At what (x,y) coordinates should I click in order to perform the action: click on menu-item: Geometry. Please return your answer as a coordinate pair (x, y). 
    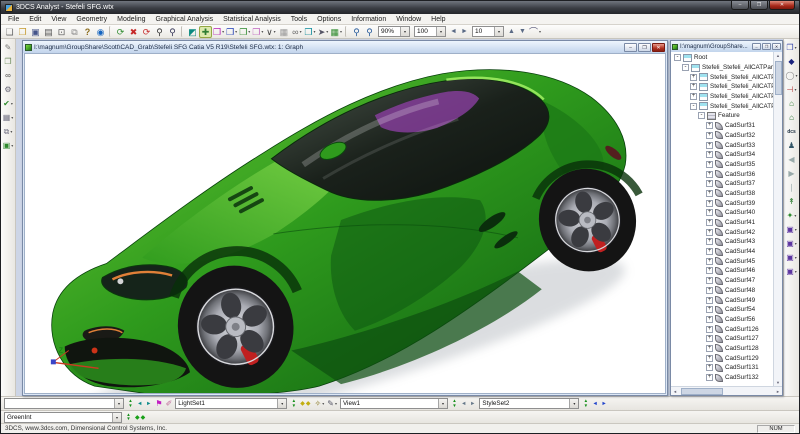
    Looking at the image, I should click on (91, 19).